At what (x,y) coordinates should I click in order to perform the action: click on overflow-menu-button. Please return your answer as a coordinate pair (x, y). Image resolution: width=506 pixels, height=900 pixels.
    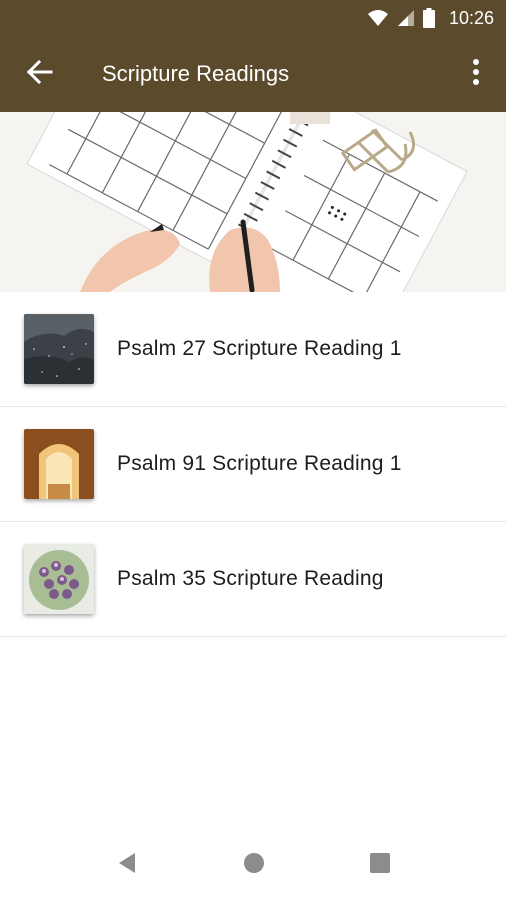
    Looking at the image, I should click on (476, 74).